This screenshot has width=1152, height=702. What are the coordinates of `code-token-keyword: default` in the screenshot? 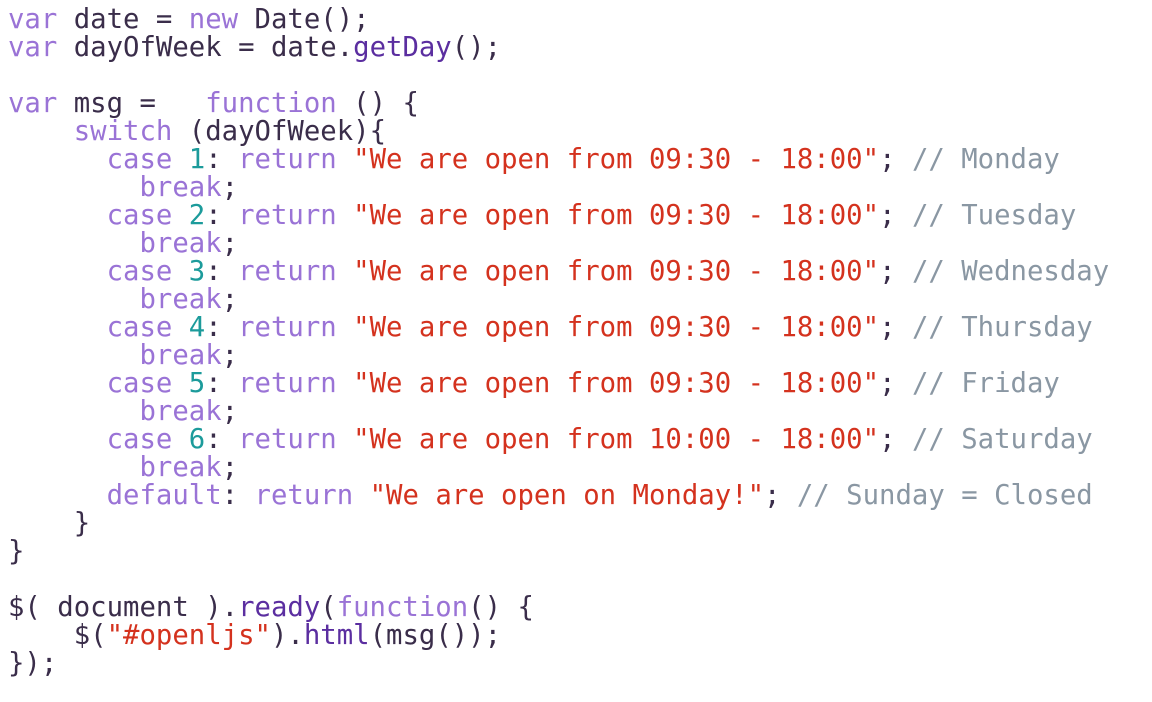 It's located at (164, 495).